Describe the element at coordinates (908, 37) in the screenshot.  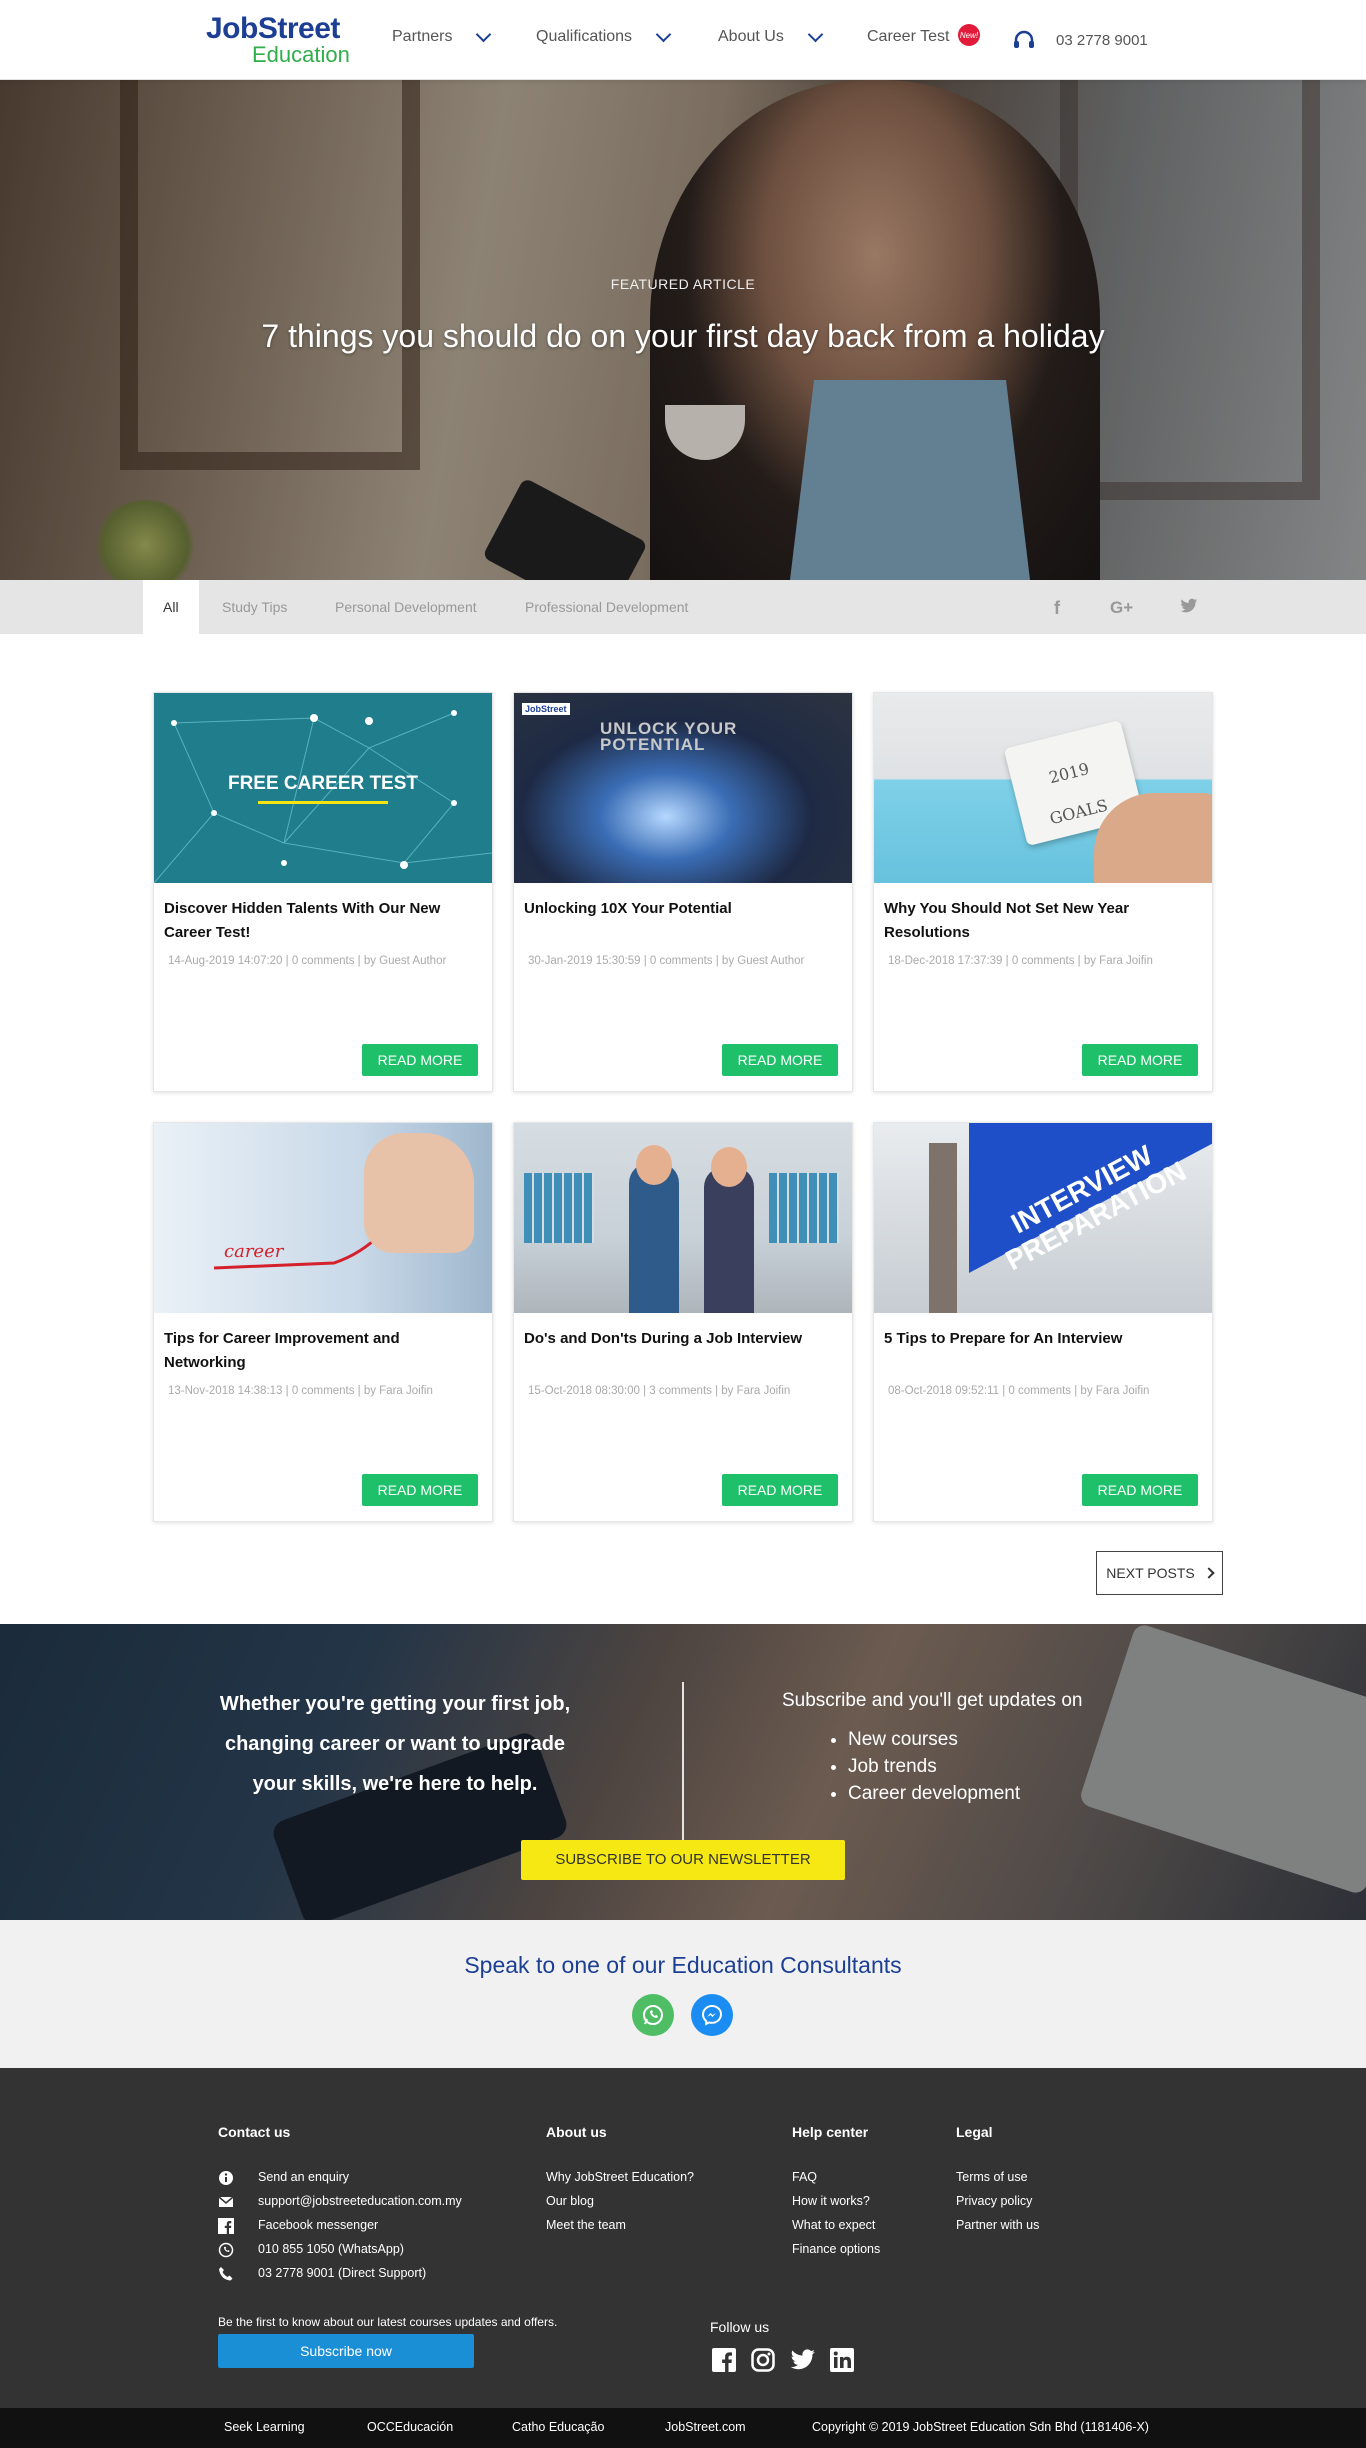
I see `nav-career-test: Career Test` at that location.